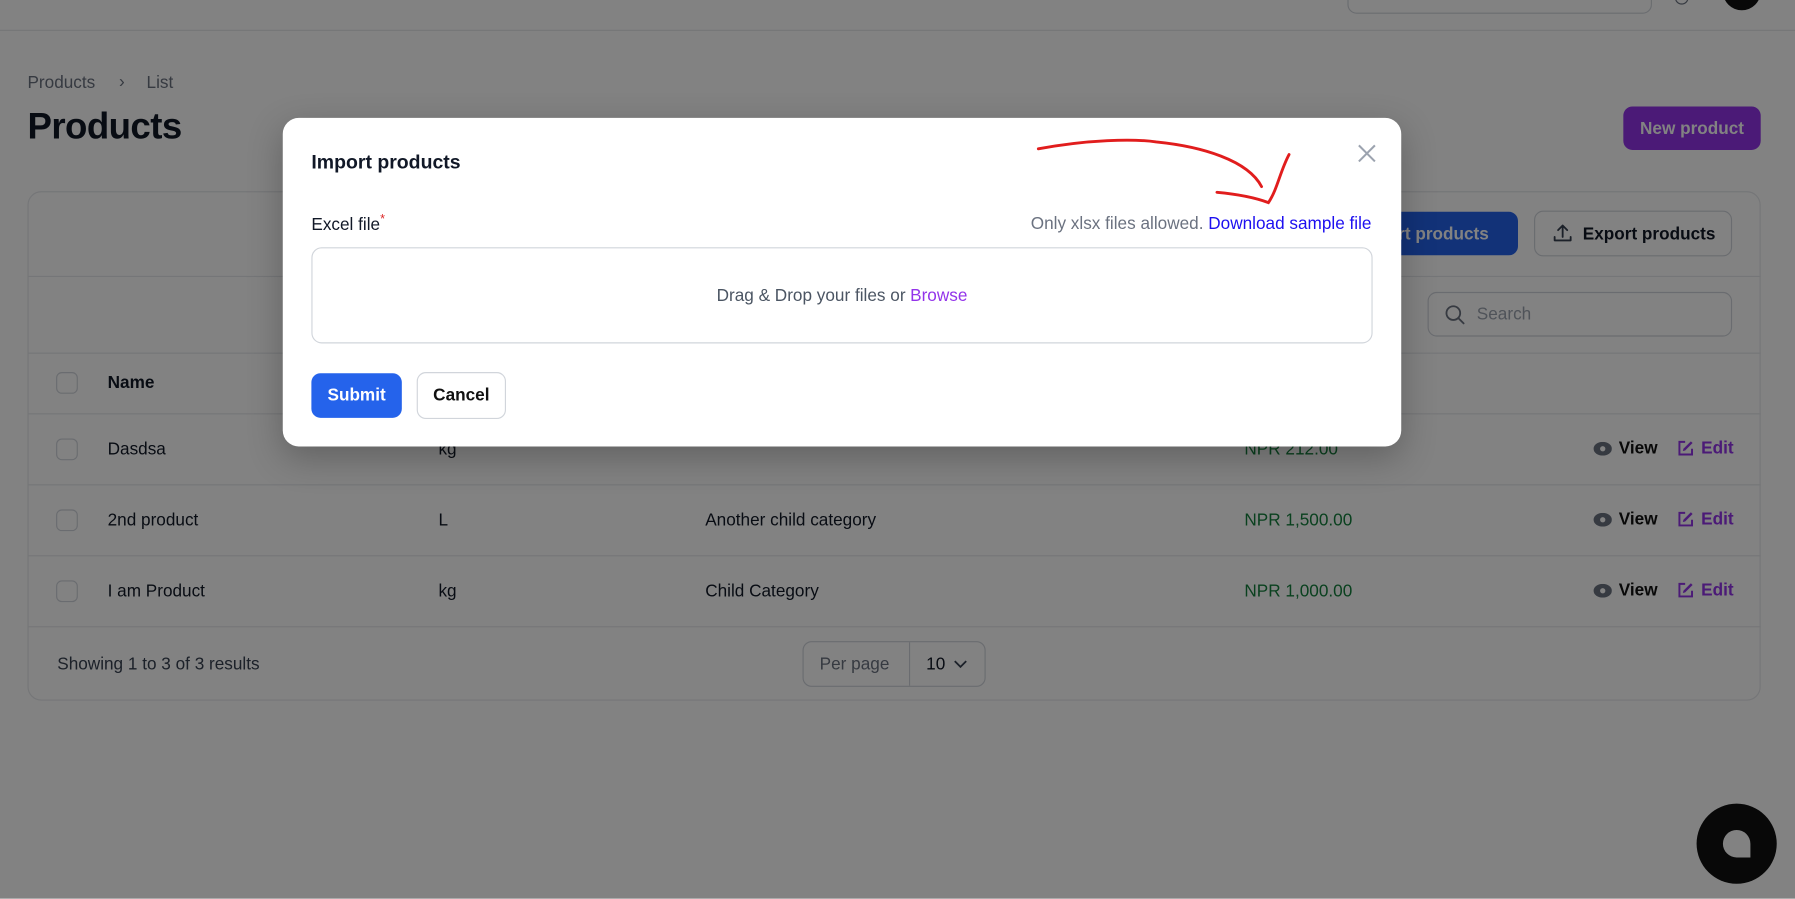 The width and height of the screenshot is (1795, 899). I want to click on red-arrow-annotation, so click(1163, 171).